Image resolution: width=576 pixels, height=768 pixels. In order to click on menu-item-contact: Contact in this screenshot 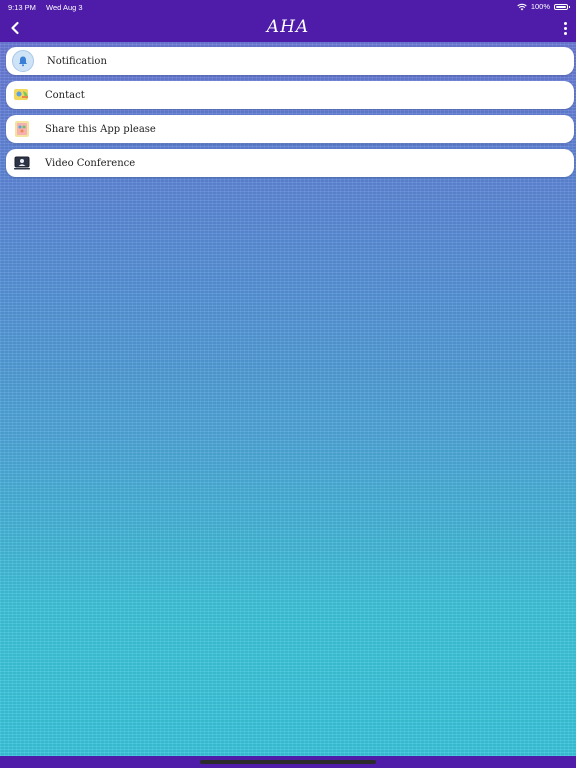, I will do `click(290, 95)`.